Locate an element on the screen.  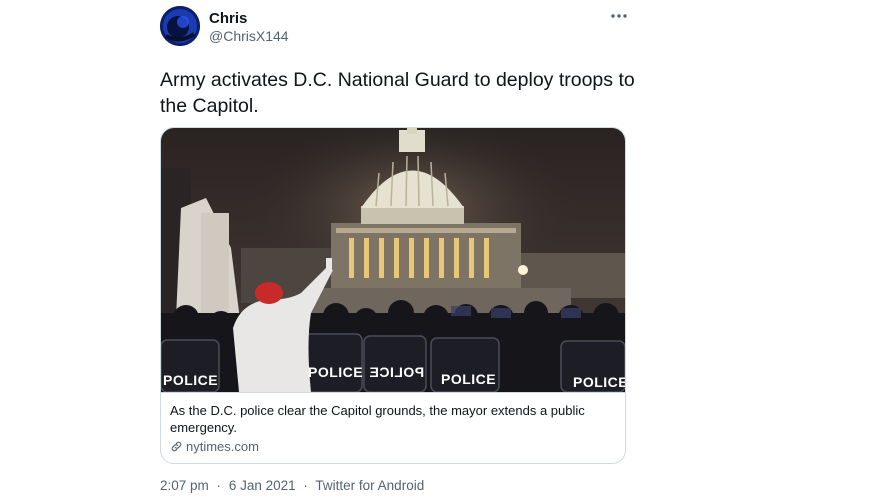
tweet-time: 2:07 pm is located at coordinates (184, 485).